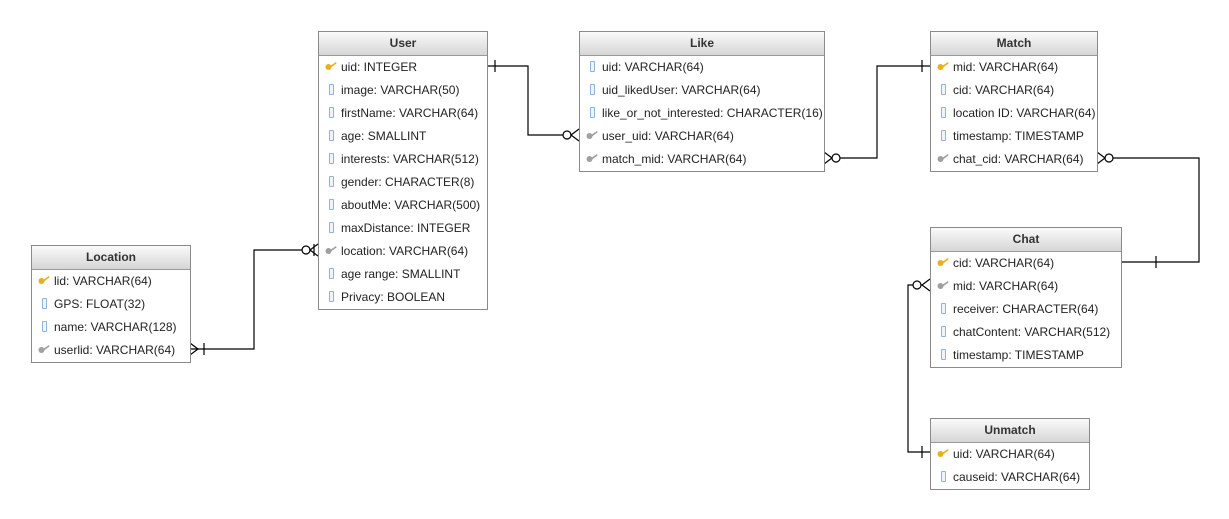 The height and width of the screenshot is (519, 1229). I want to click on table-field: chatContent: VARCHAR(512), so click(1026, 332).